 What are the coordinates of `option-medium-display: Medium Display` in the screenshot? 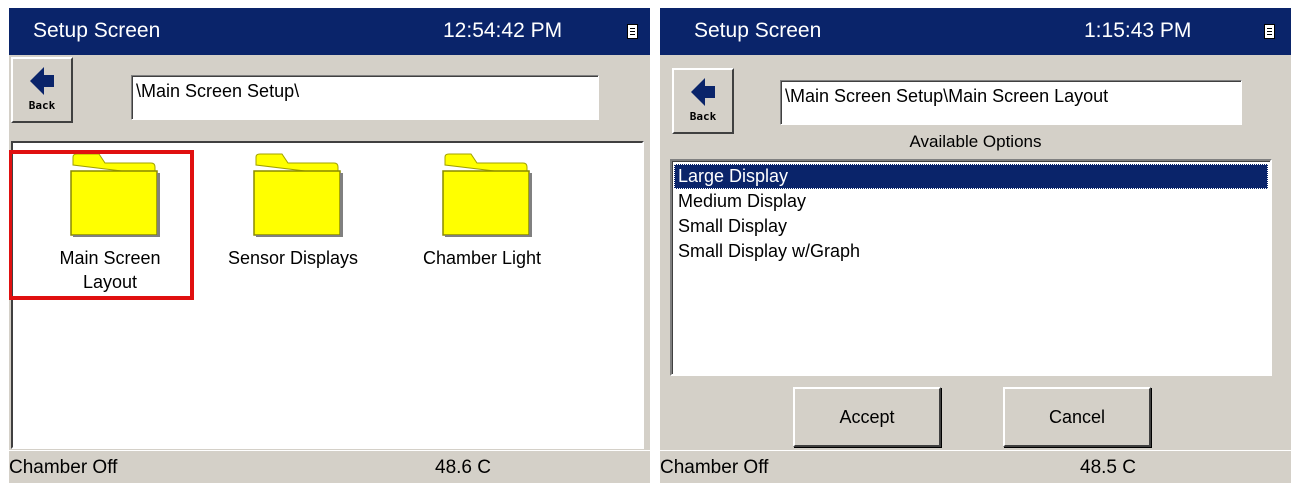 It's located at (971, 201).